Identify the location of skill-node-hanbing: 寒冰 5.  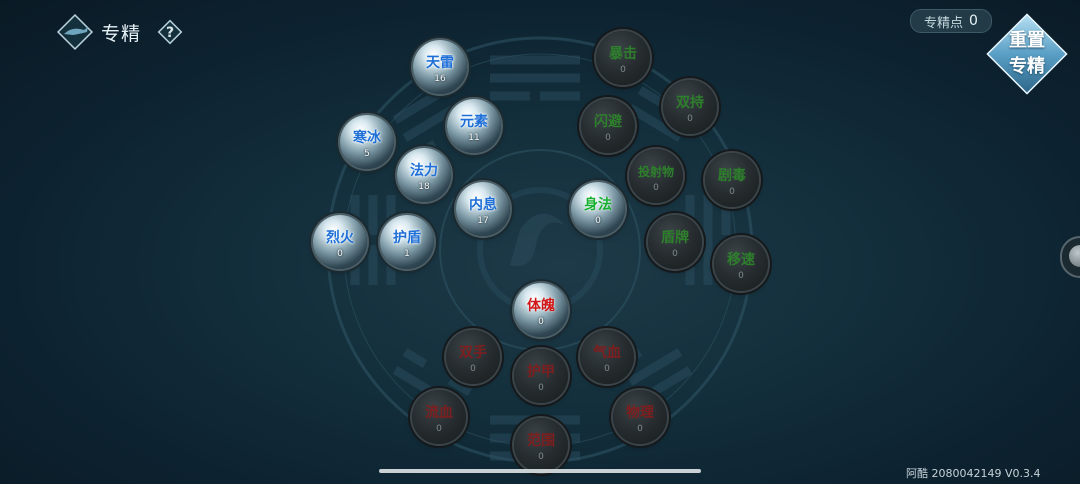
(367, 142).